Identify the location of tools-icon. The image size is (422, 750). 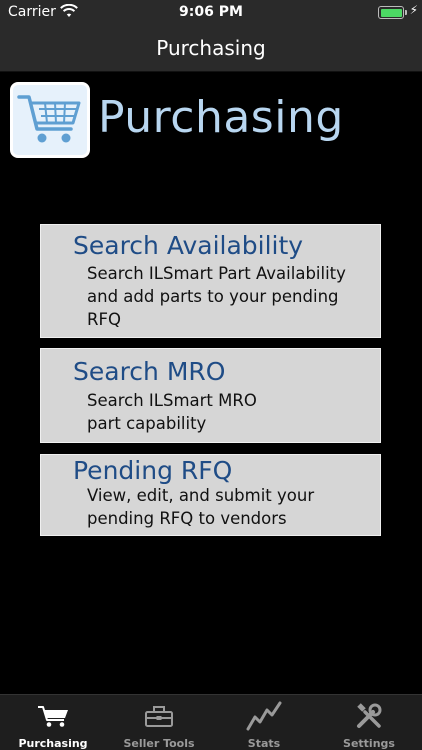
(369, 716).